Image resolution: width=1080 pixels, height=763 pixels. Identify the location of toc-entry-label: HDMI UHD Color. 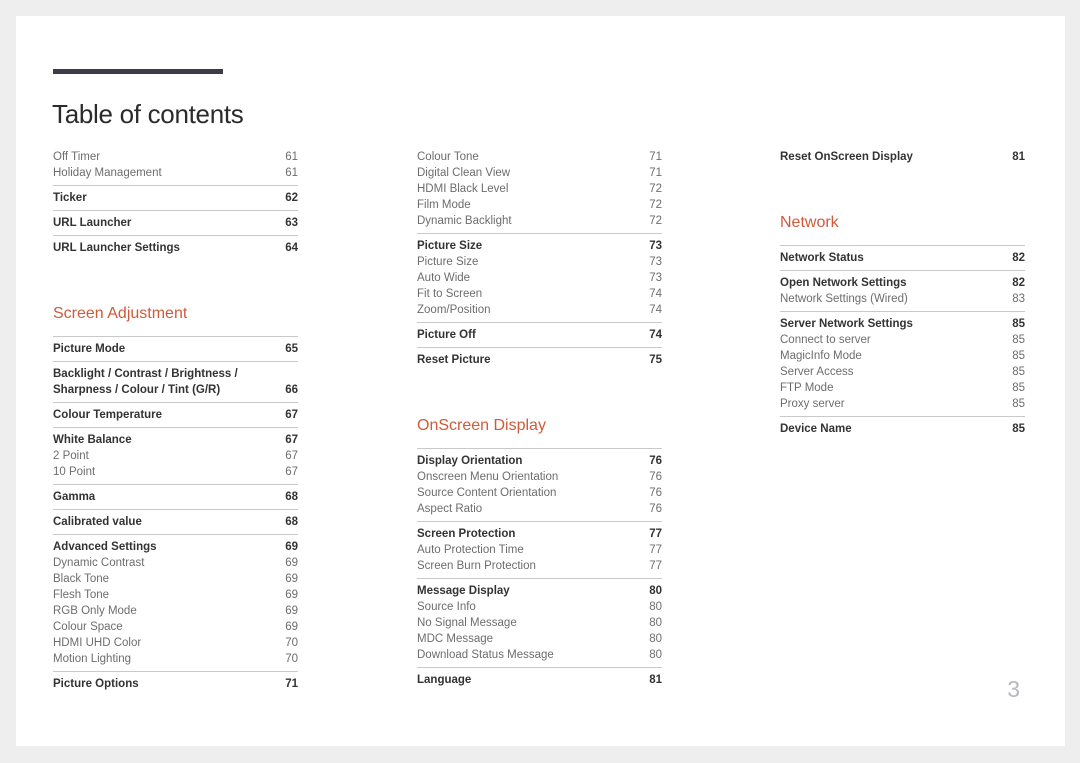
(97, 643).